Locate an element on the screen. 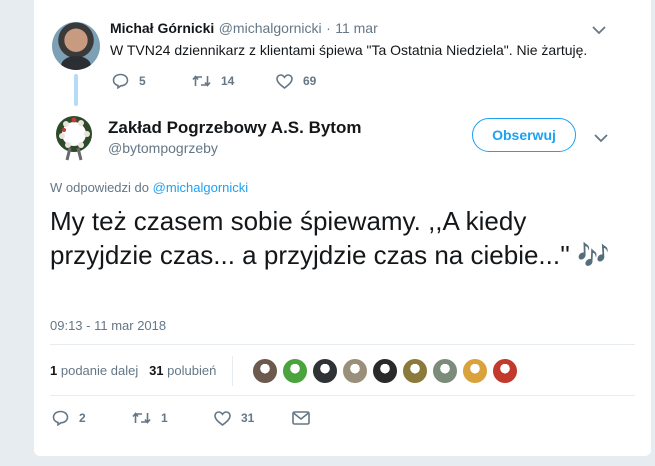 Image resolution: width=655 pixels, height=466 pixels. liker-avatars is located at coordinates (387, 371).